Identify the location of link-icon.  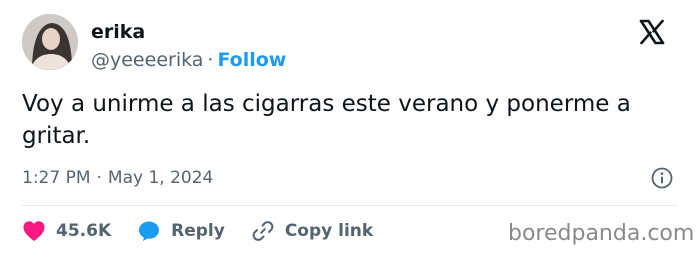
(263, 231).